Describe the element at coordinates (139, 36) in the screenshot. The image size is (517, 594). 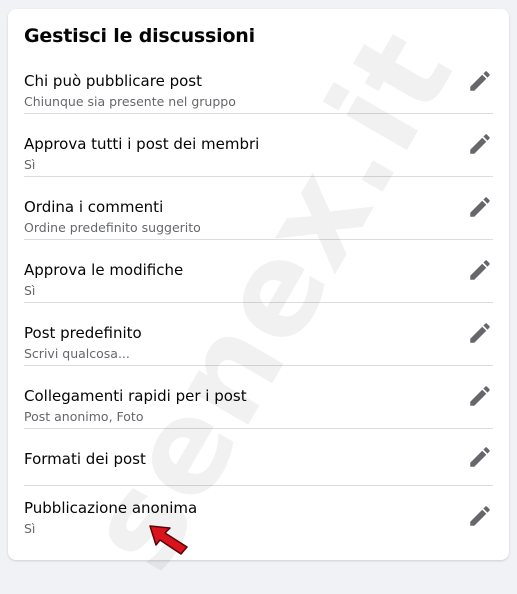
I see `card-title: Gestisci le discussioni` at that location.